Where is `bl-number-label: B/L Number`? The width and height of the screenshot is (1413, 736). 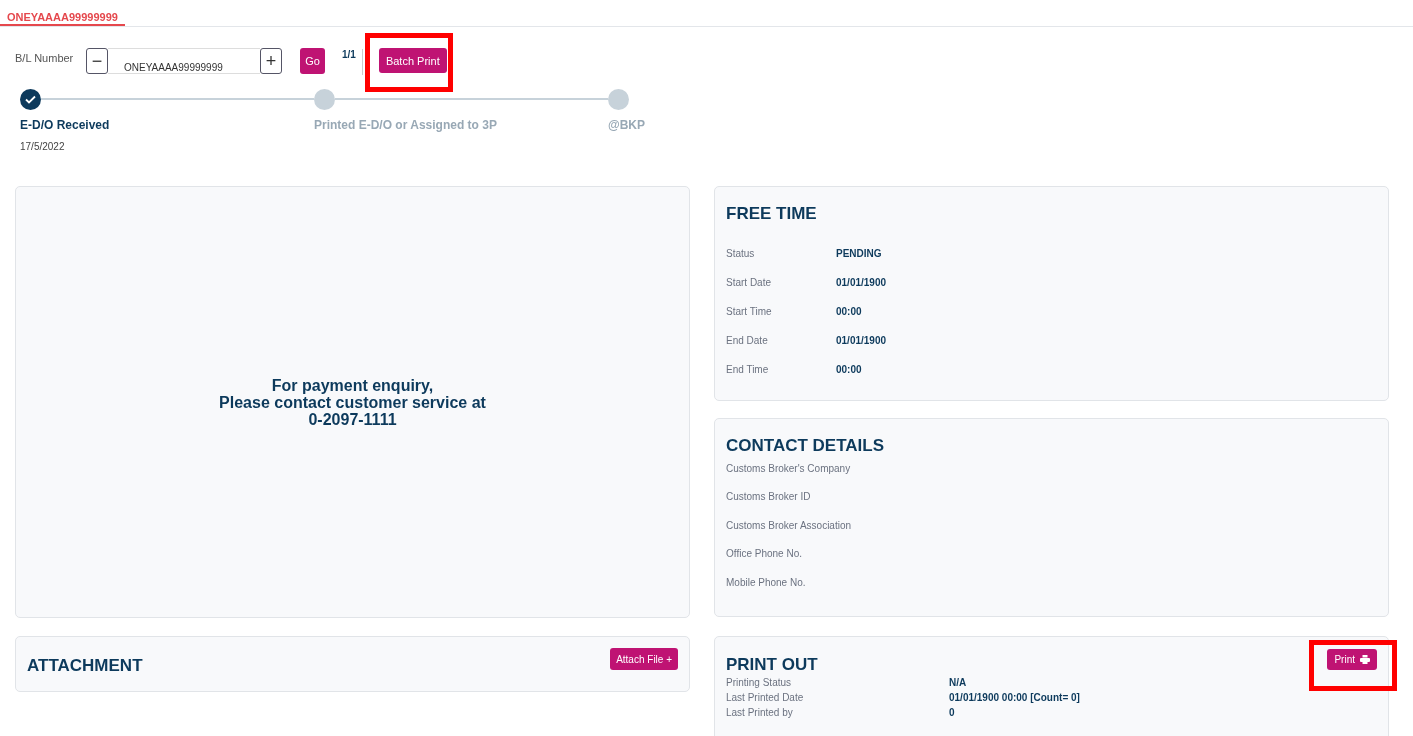 bl-number-label: B/L Number is located at coordinates (45, 58).